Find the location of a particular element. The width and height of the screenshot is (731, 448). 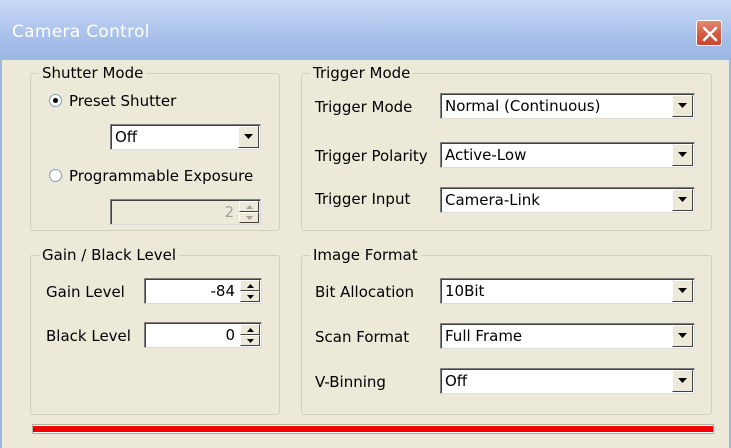

programmable-exposure-value: 2 is located at coordinates (229, 212).